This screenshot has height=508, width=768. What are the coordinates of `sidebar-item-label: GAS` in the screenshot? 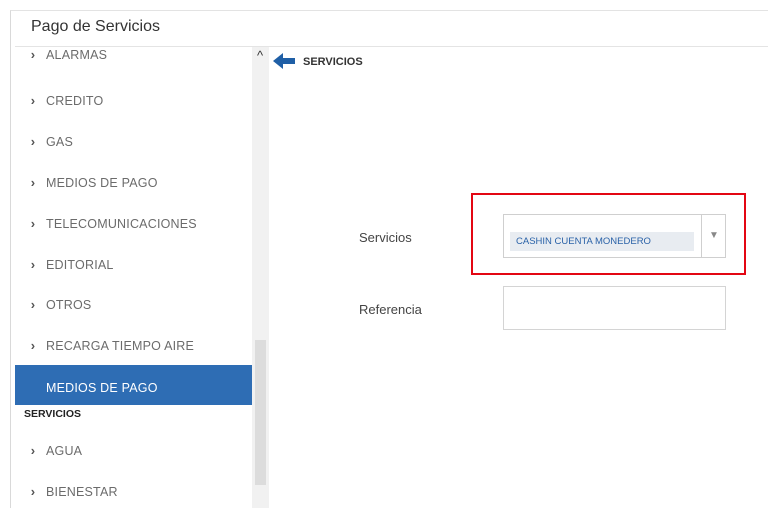 It's located at (59, 142).